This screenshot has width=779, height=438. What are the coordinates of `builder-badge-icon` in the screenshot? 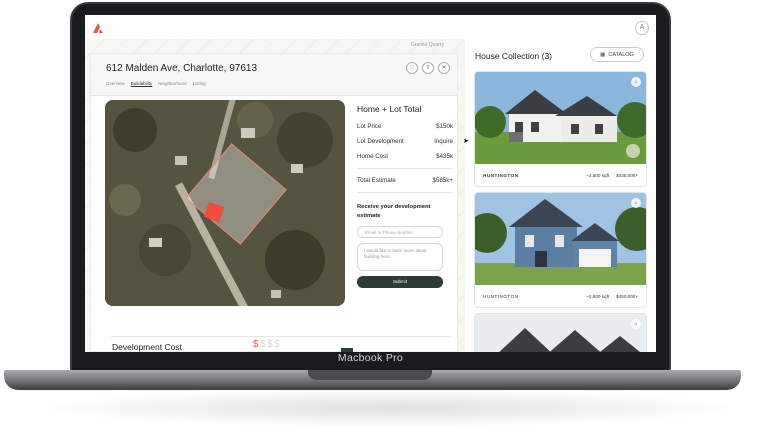 It's located at (633, 151).